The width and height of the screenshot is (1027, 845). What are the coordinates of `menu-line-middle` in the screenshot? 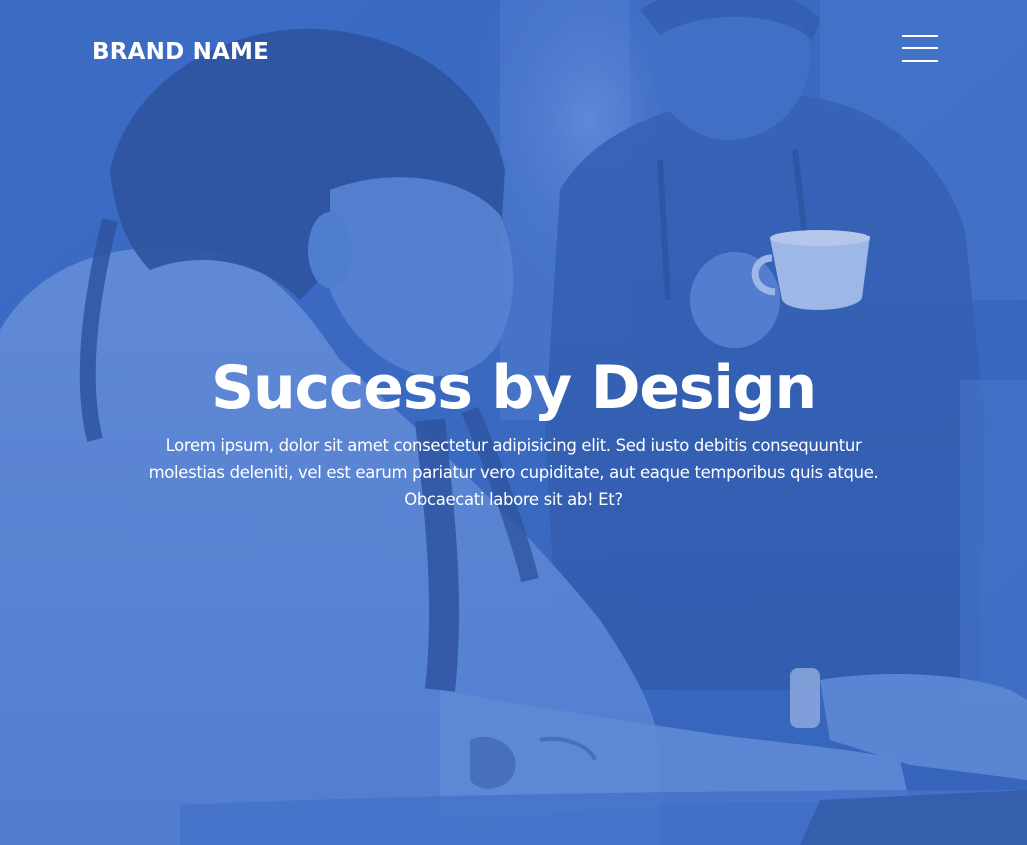 It's located at (920, 48).